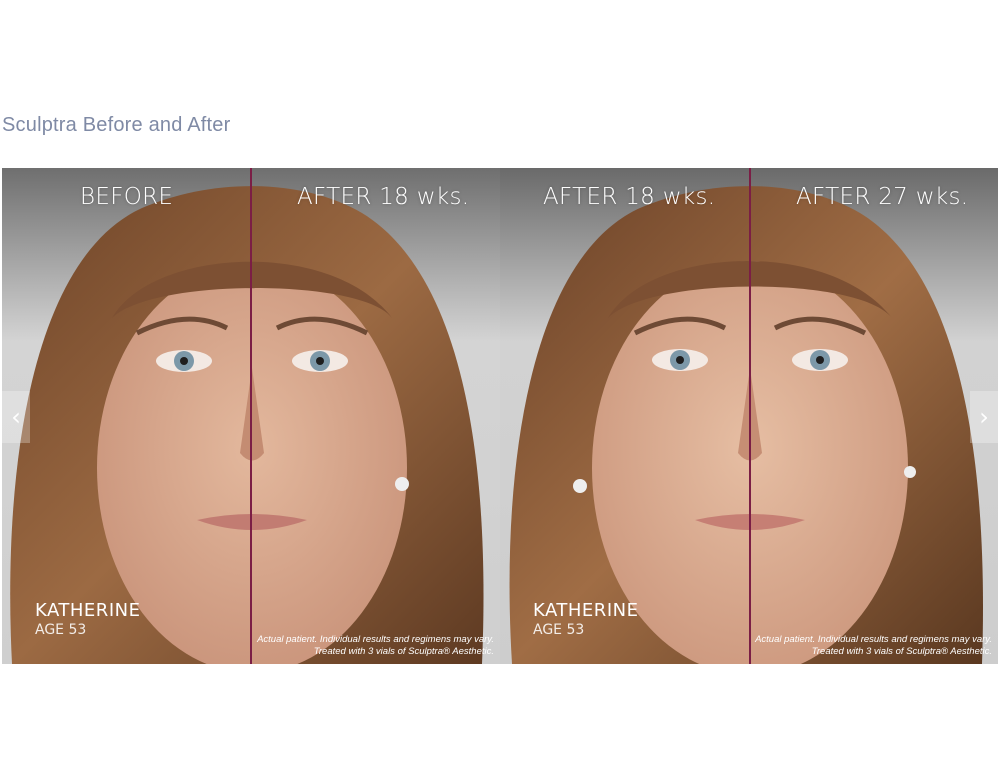 This screenshot has height=773, width=1000. Describe the element at coordinates (116, 125) in the screenshot. I see `page-title: Sculptra Before and After` at that location.